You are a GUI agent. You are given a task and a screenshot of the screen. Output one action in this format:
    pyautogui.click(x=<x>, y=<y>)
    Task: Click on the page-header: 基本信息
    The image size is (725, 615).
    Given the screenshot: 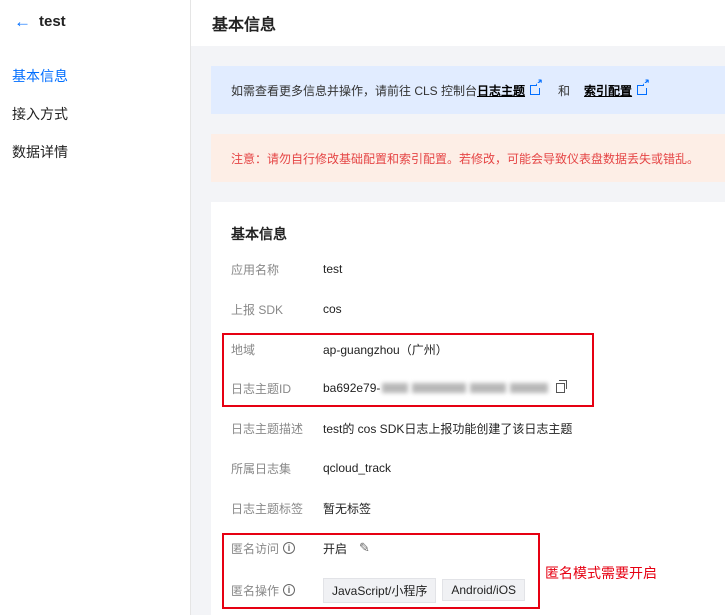 What is the action you would take?
    pyautogui.click(x=458, y=23)
    